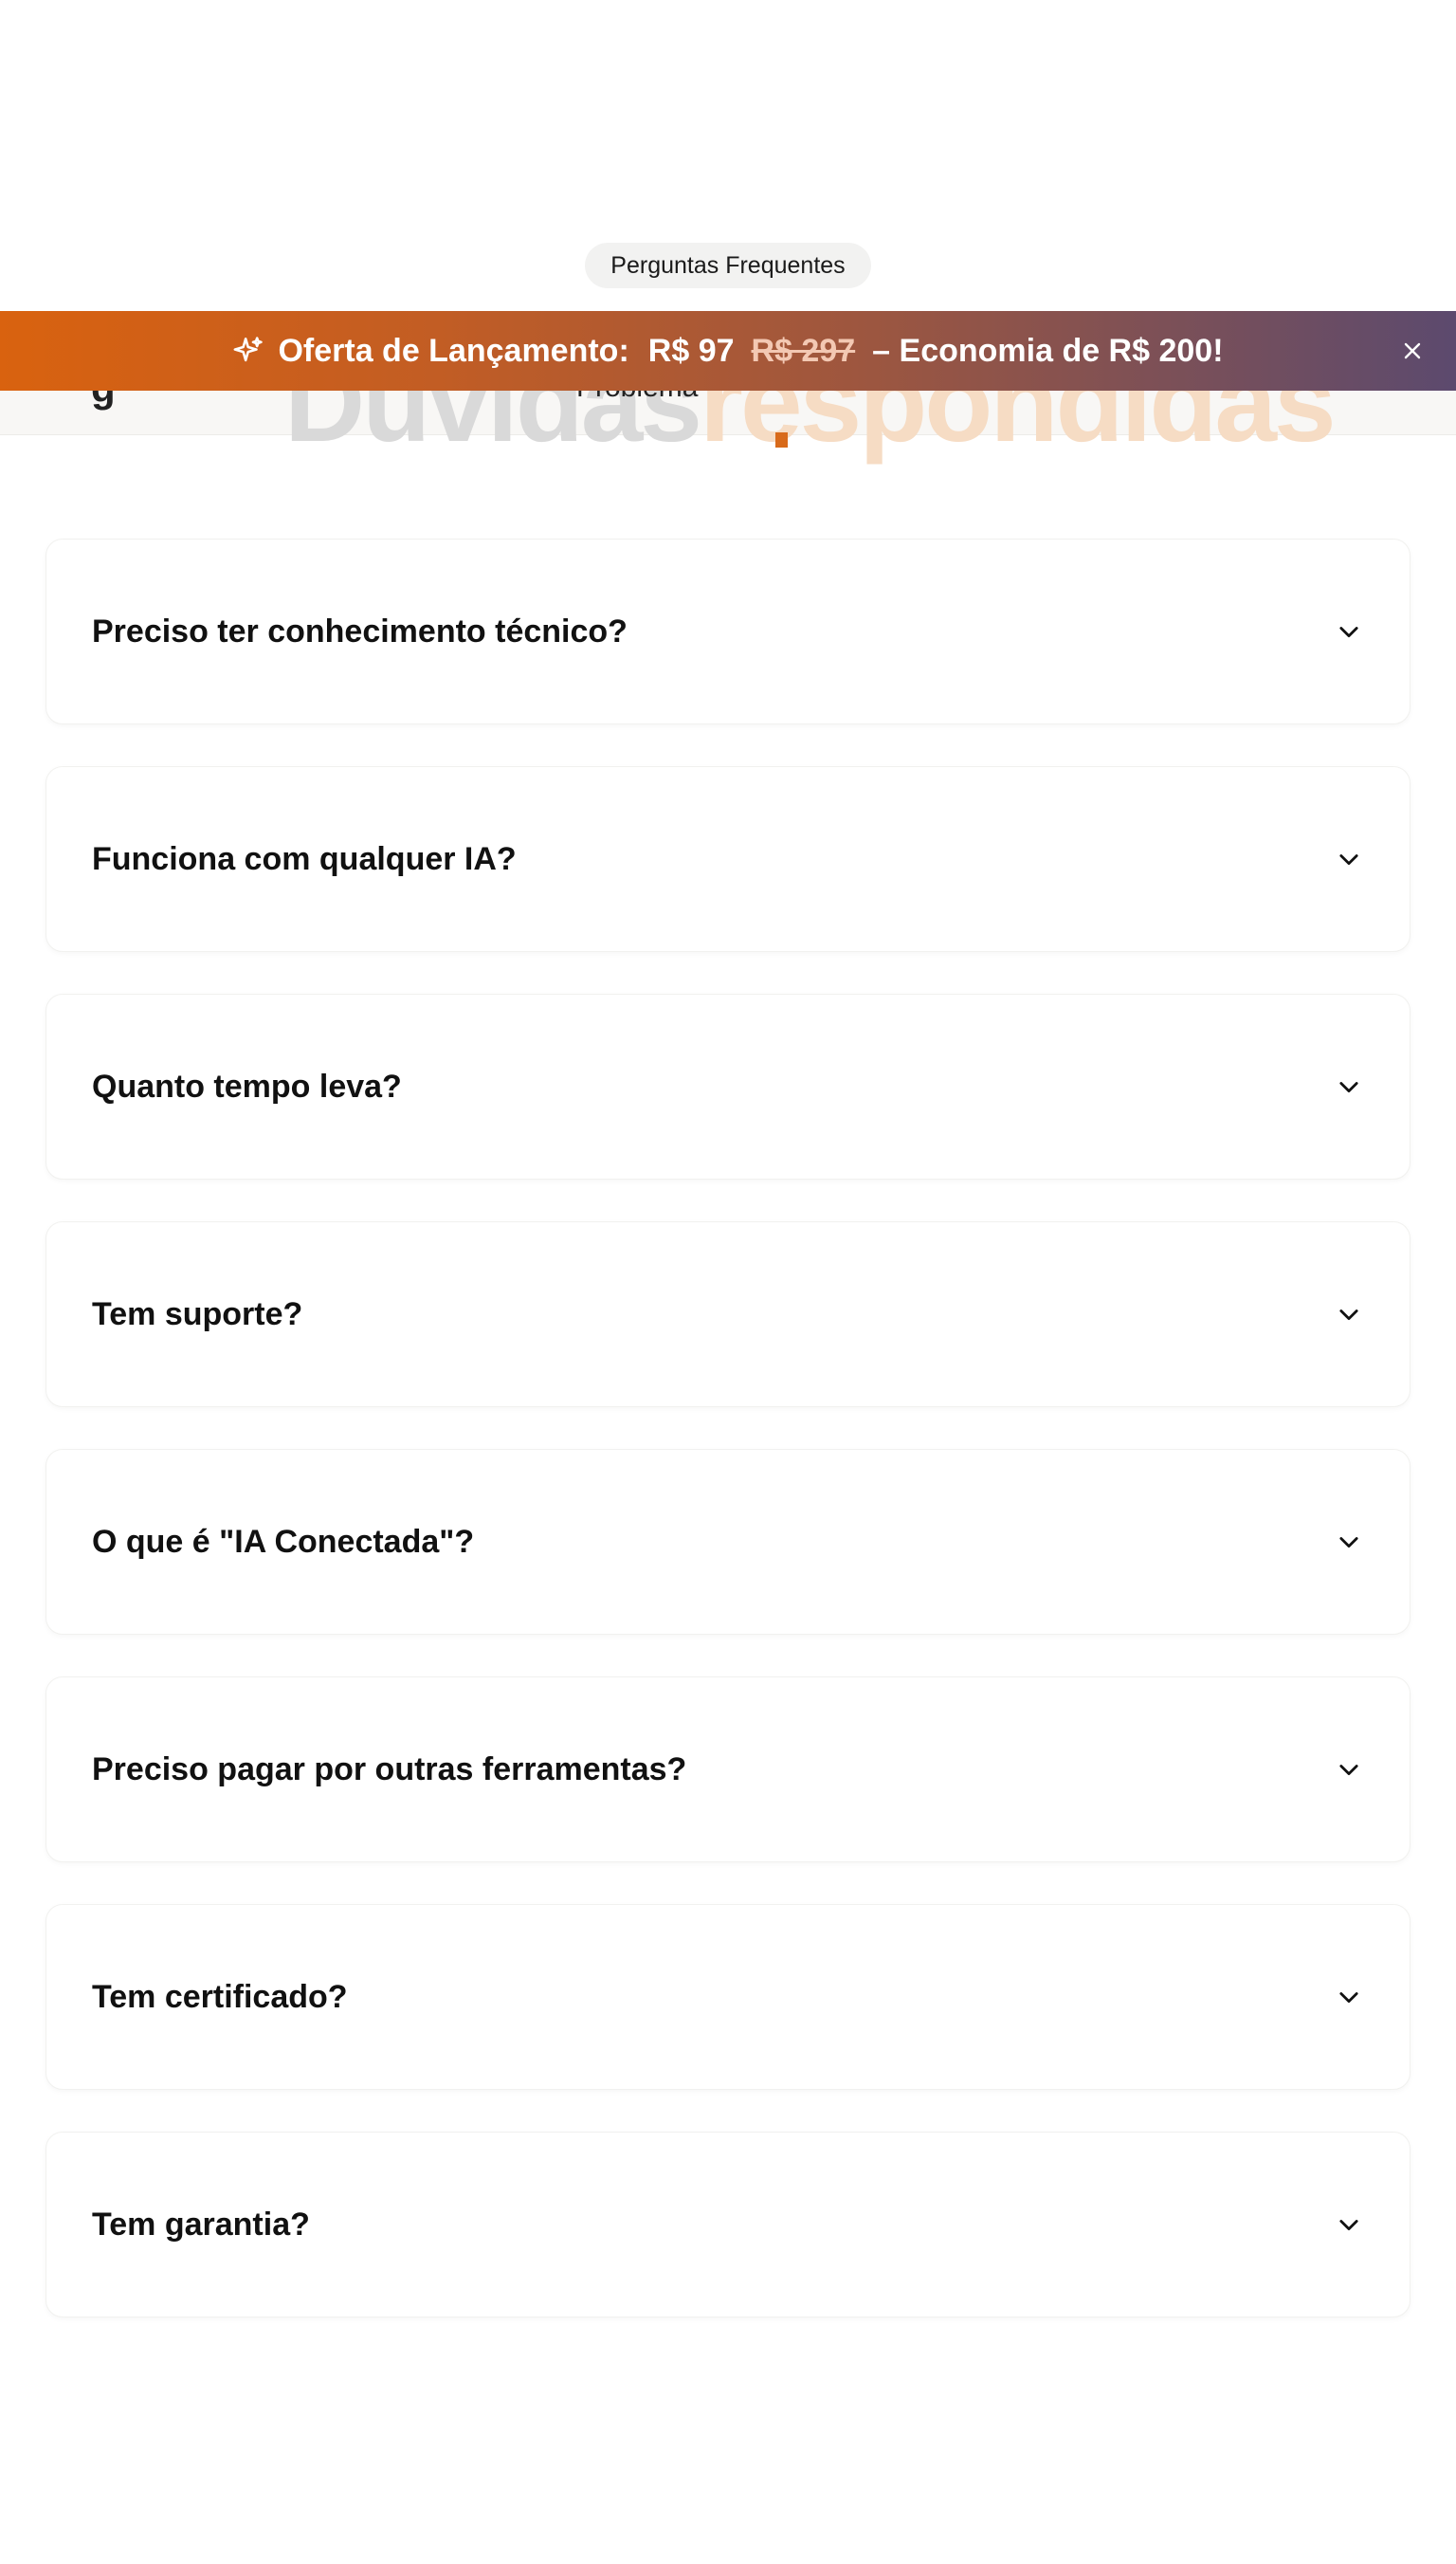 This screenshot has width=1456, height=2564. What do you see at coordinates (781, 440) in the screenshot?
I see `accent-dot` at bounding box center [781, 440].